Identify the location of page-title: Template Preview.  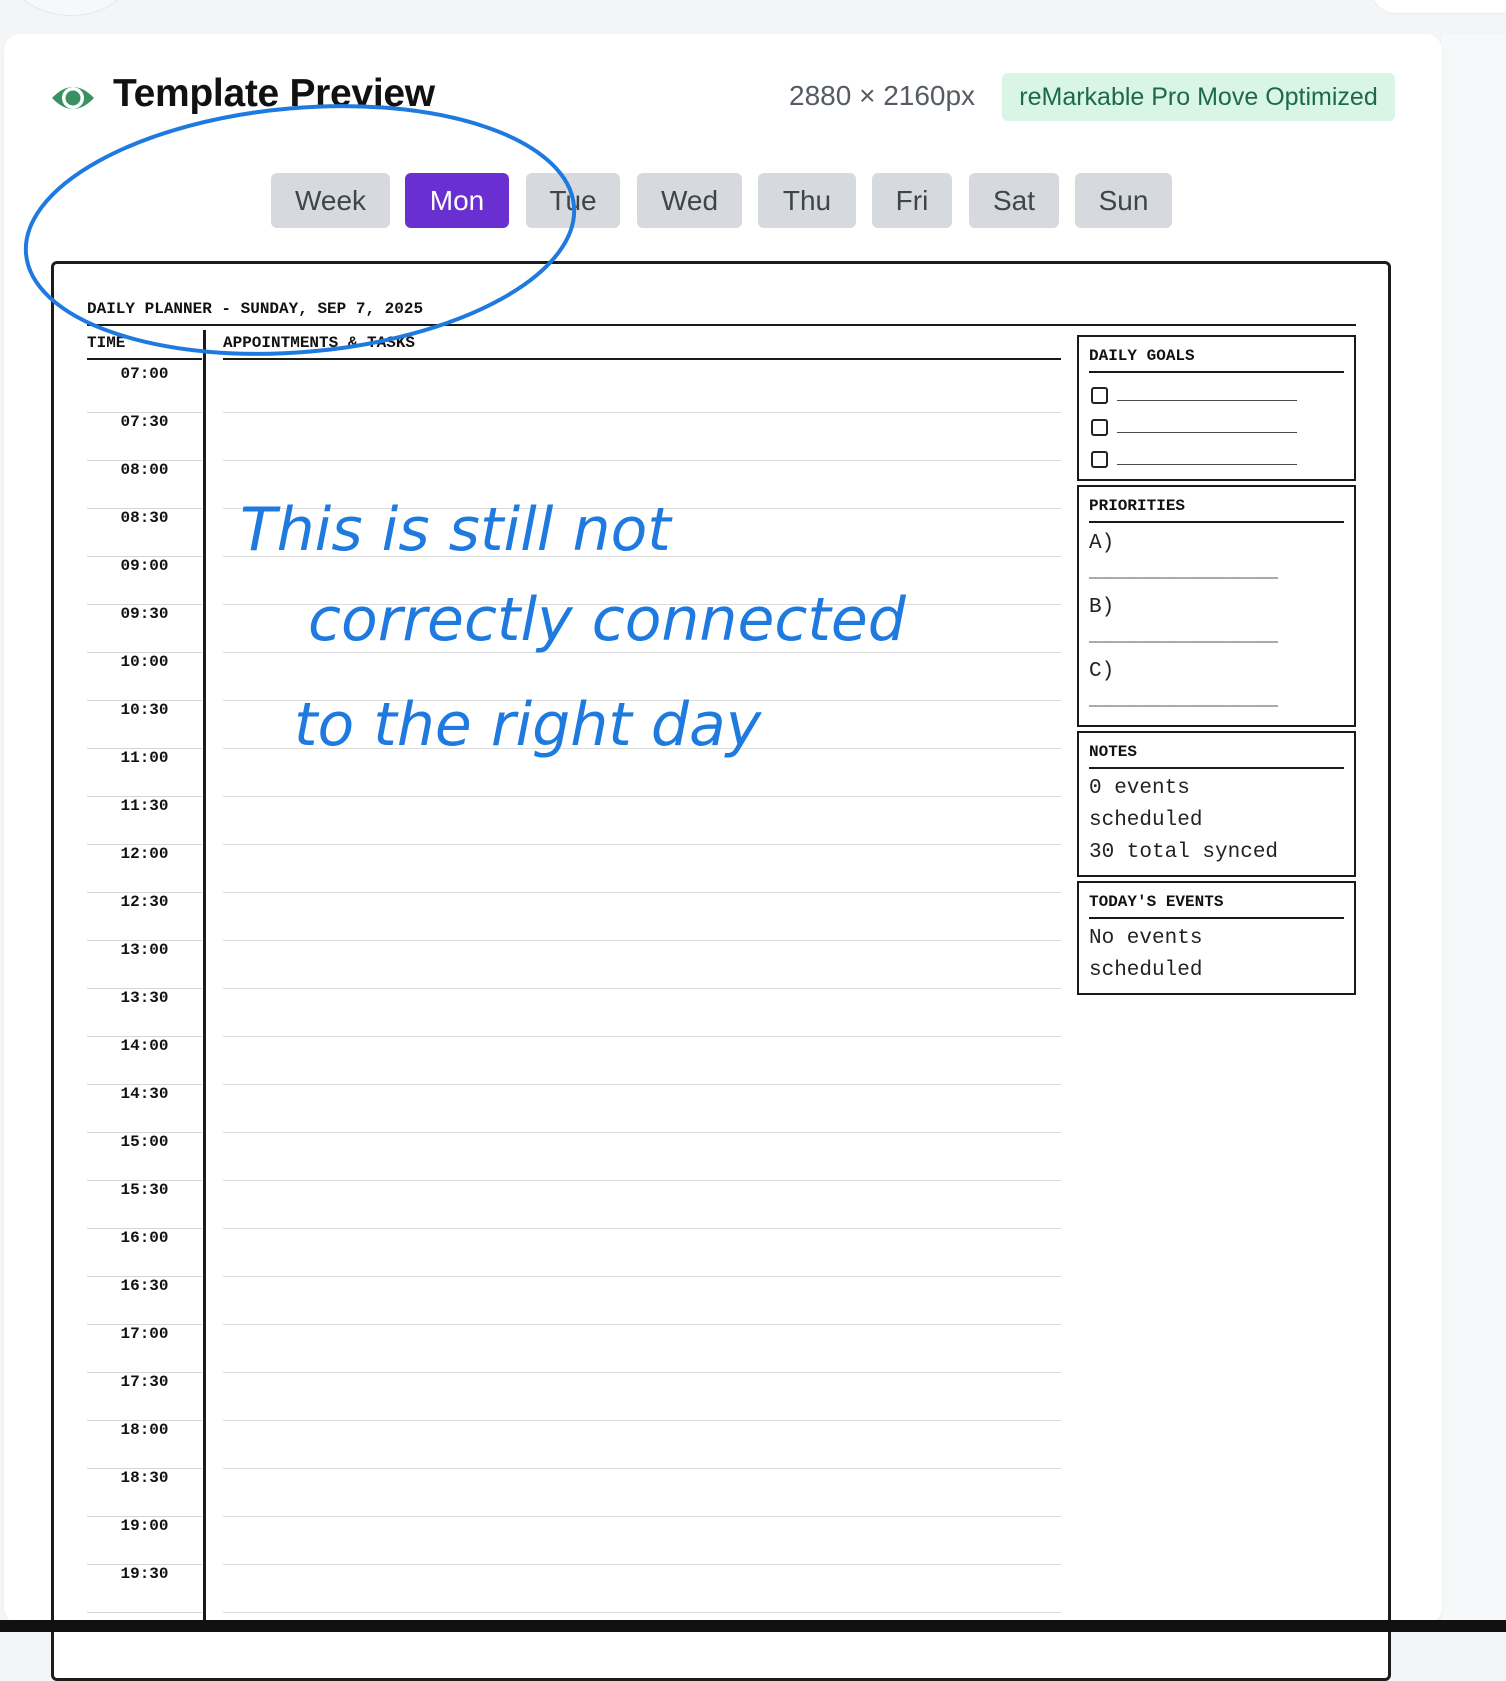
(274, 93).